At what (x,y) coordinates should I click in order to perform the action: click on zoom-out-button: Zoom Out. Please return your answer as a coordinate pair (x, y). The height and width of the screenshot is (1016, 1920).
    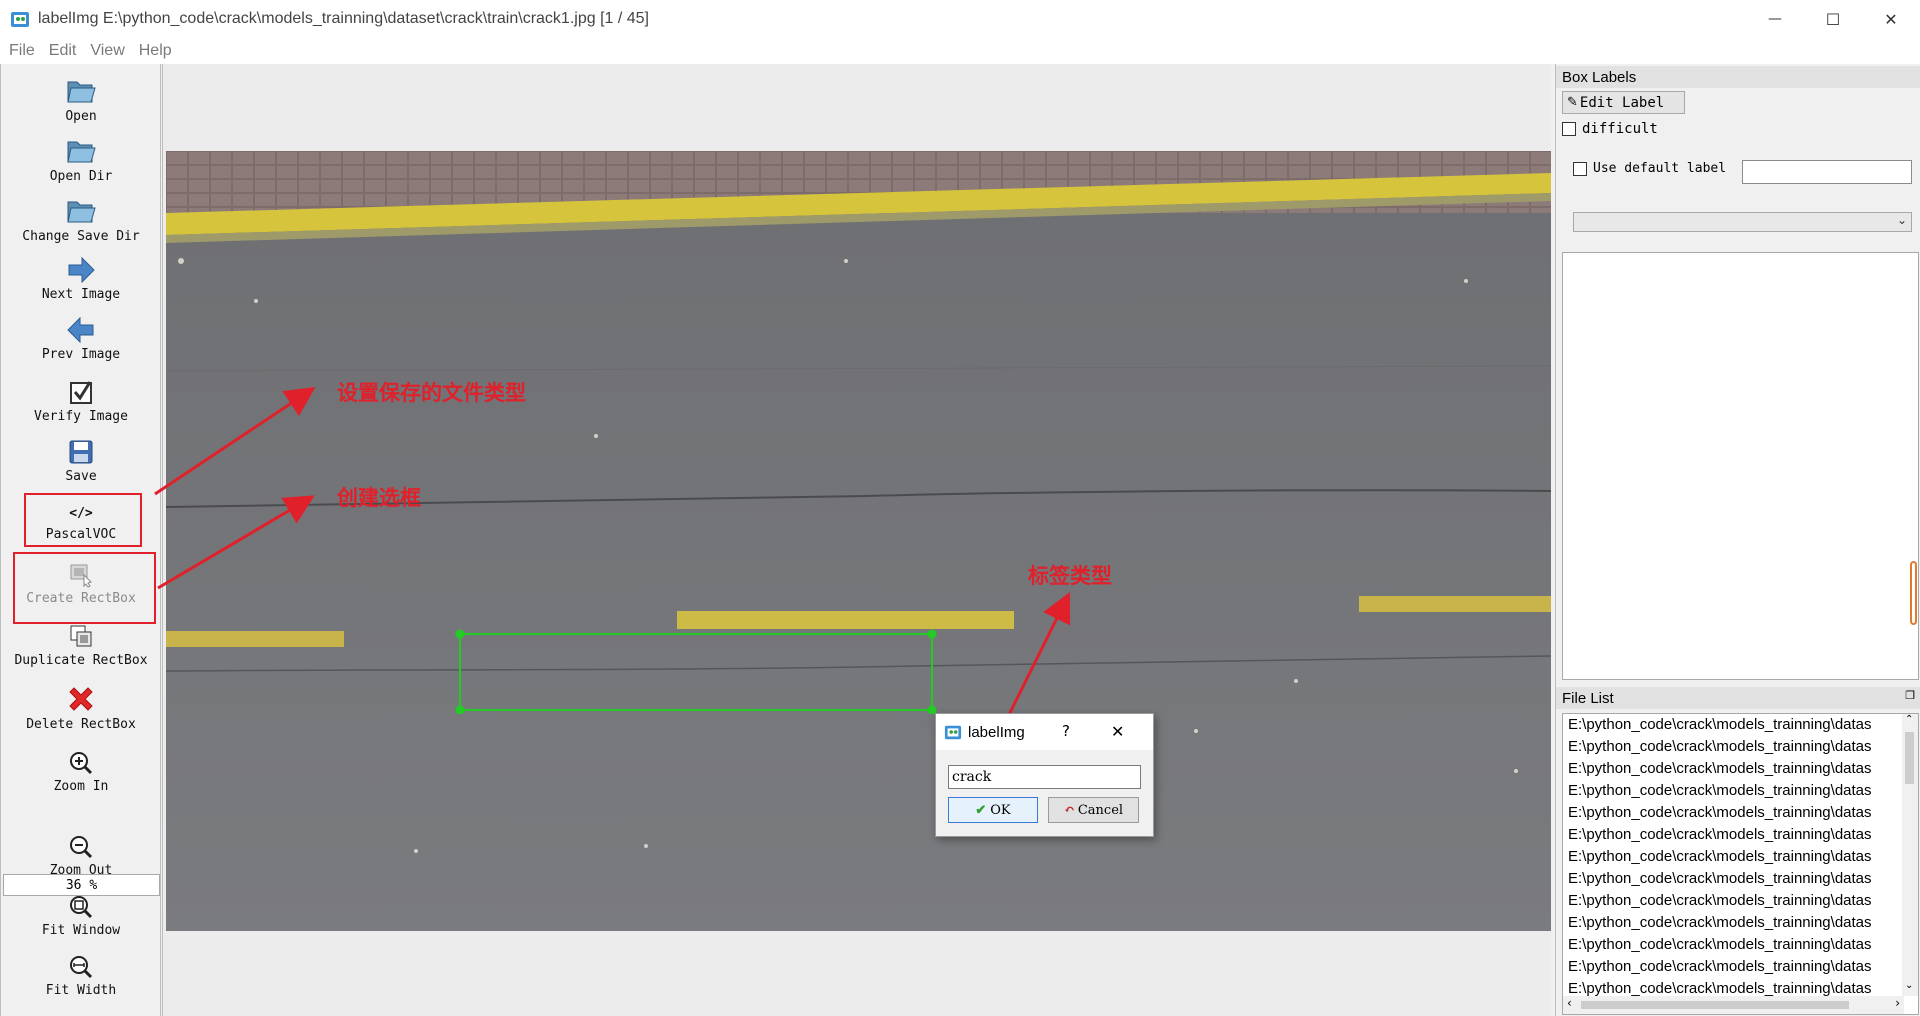
    Looking at the image, I should click on (81, 856).